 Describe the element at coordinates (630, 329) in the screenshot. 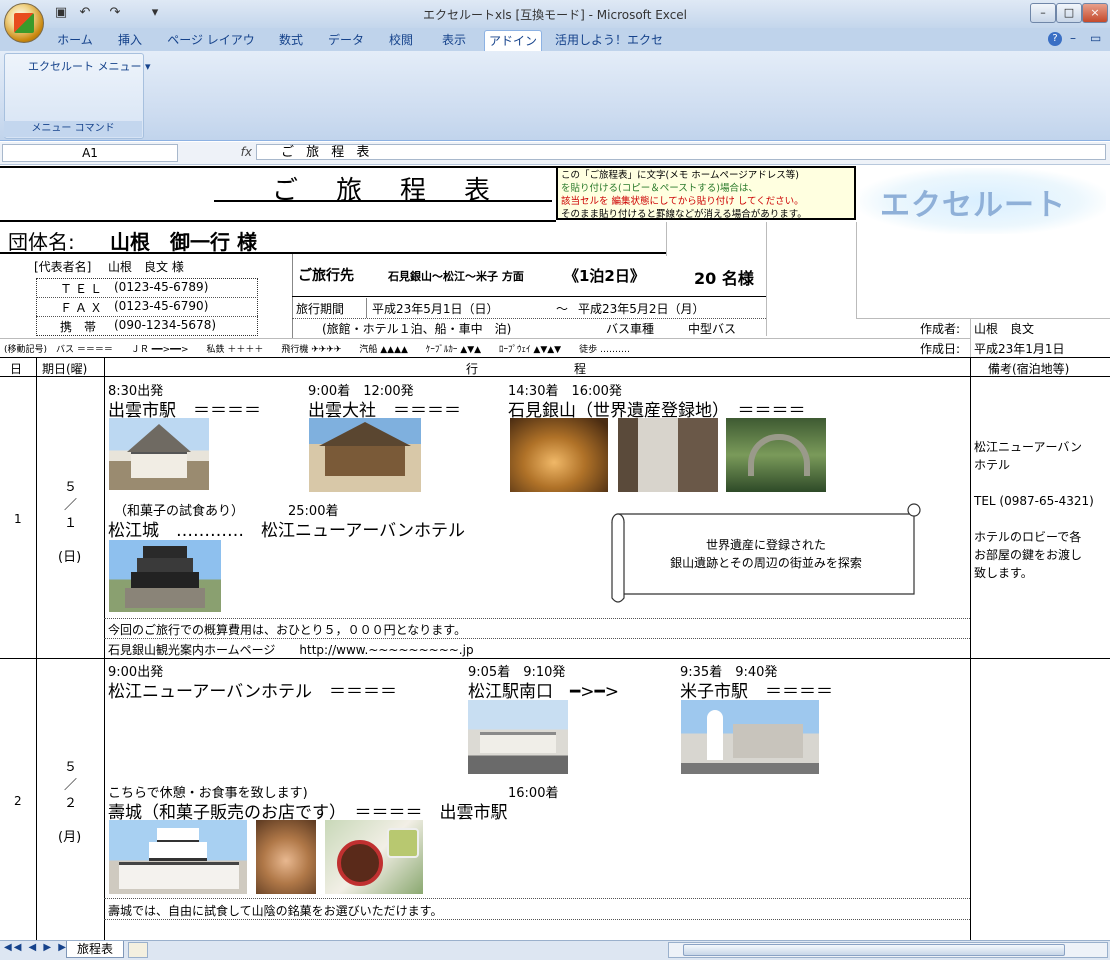

I see `bus-label: バス車種` at that location.